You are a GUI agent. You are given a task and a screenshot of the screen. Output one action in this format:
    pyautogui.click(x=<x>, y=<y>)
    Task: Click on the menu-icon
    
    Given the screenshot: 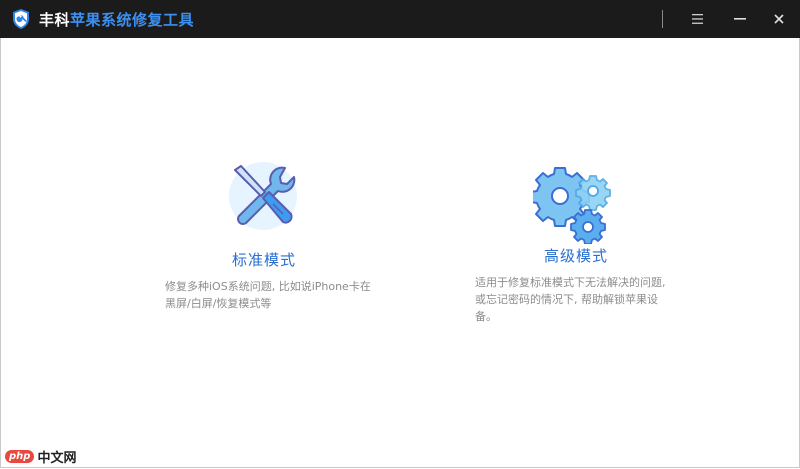 What is the action you would take?
    pyautogui.click(x=697, y=19)
    